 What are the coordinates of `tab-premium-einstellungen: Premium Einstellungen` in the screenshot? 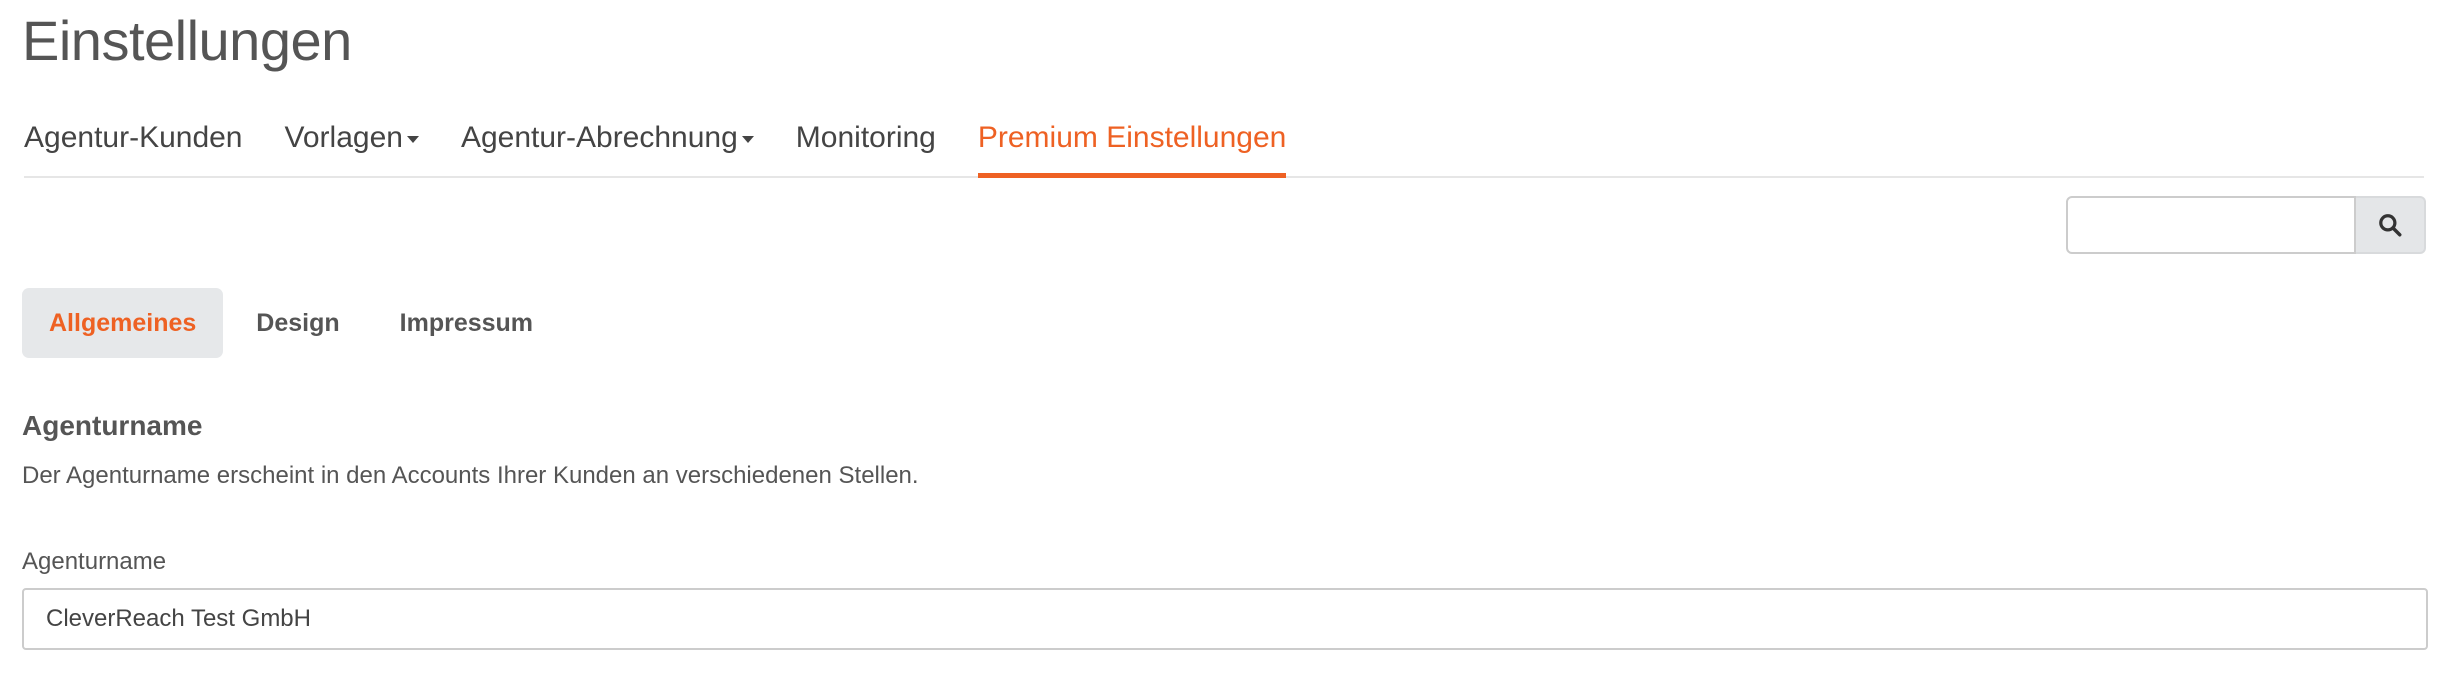 It's located at (1132, 142).